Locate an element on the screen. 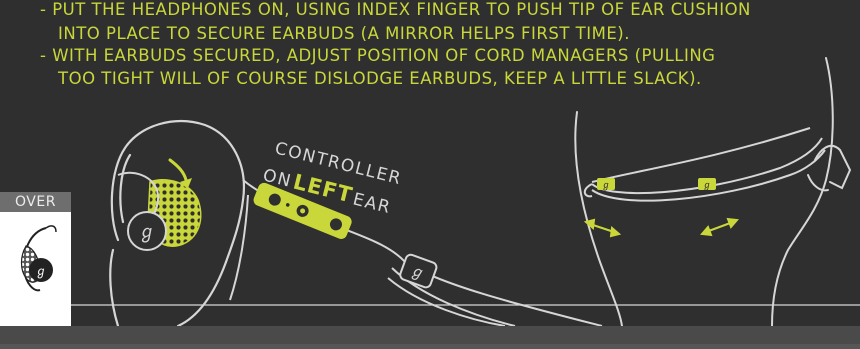  over-panel: ℊ is located at coordinates (35, 269).